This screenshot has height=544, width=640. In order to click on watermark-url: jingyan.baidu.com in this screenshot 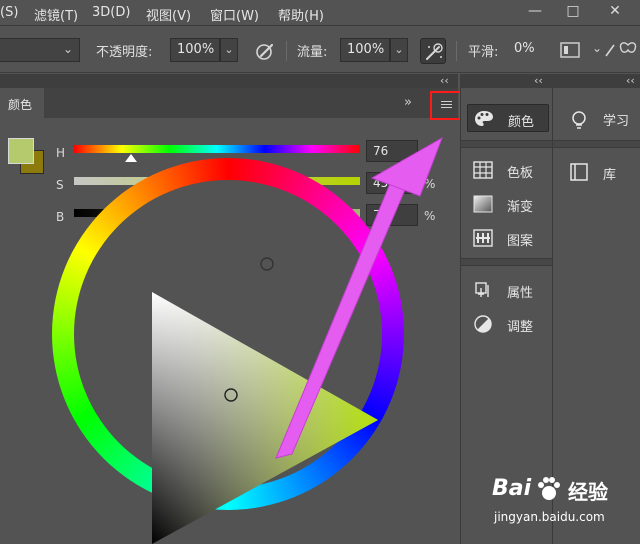, I will do `click(549, 517)`.